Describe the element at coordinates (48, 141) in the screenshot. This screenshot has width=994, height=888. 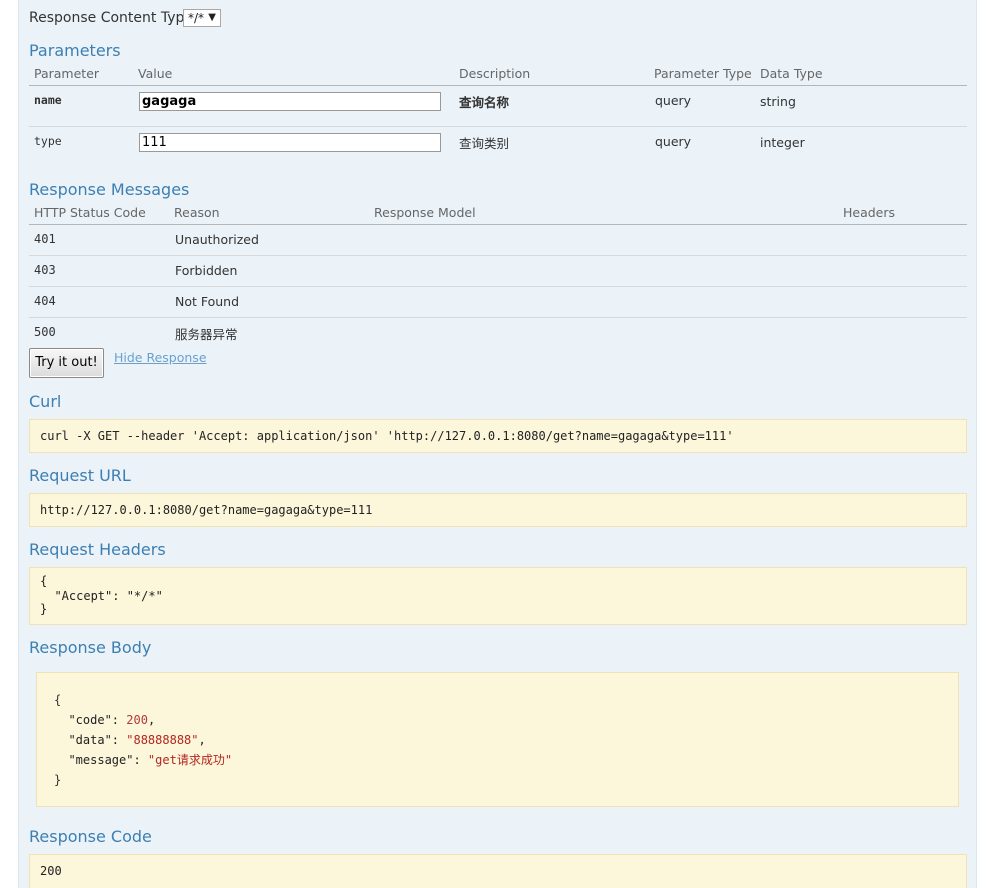
I see `param-name-type: type` at that location.